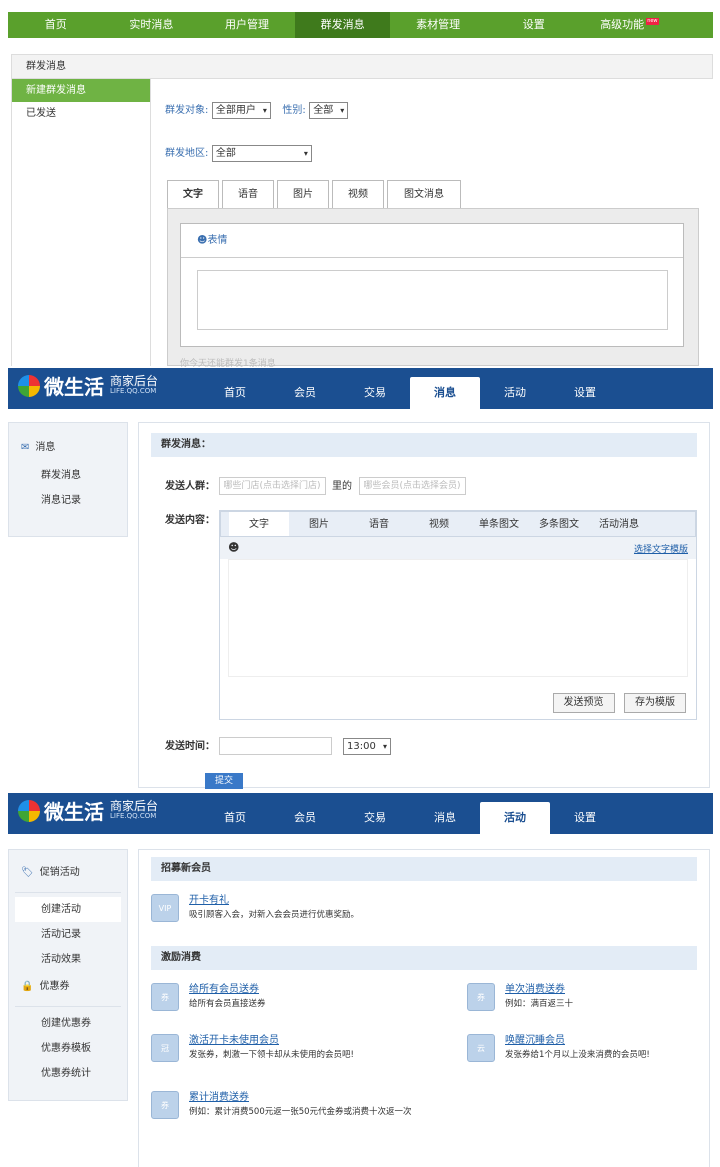  I want to click on nav-materials: 素材管理, so click(438, 25).